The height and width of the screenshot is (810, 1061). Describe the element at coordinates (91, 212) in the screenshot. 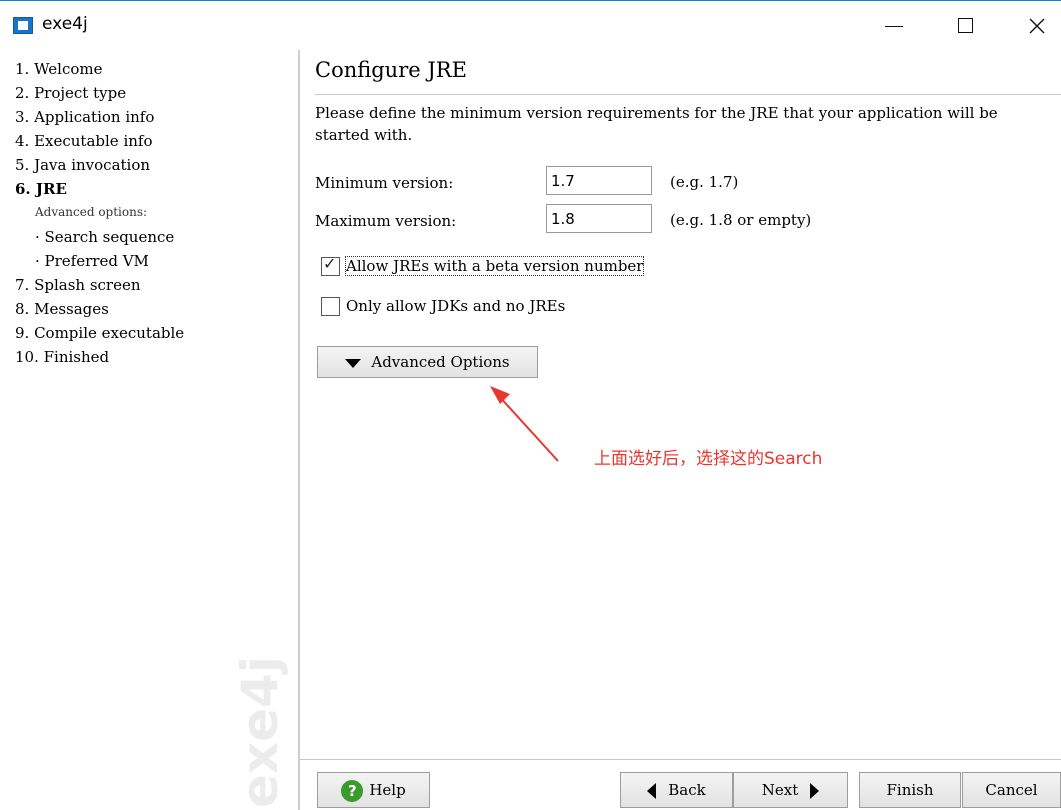

I see `advanced-options-heading: Advanced options:` at that location.